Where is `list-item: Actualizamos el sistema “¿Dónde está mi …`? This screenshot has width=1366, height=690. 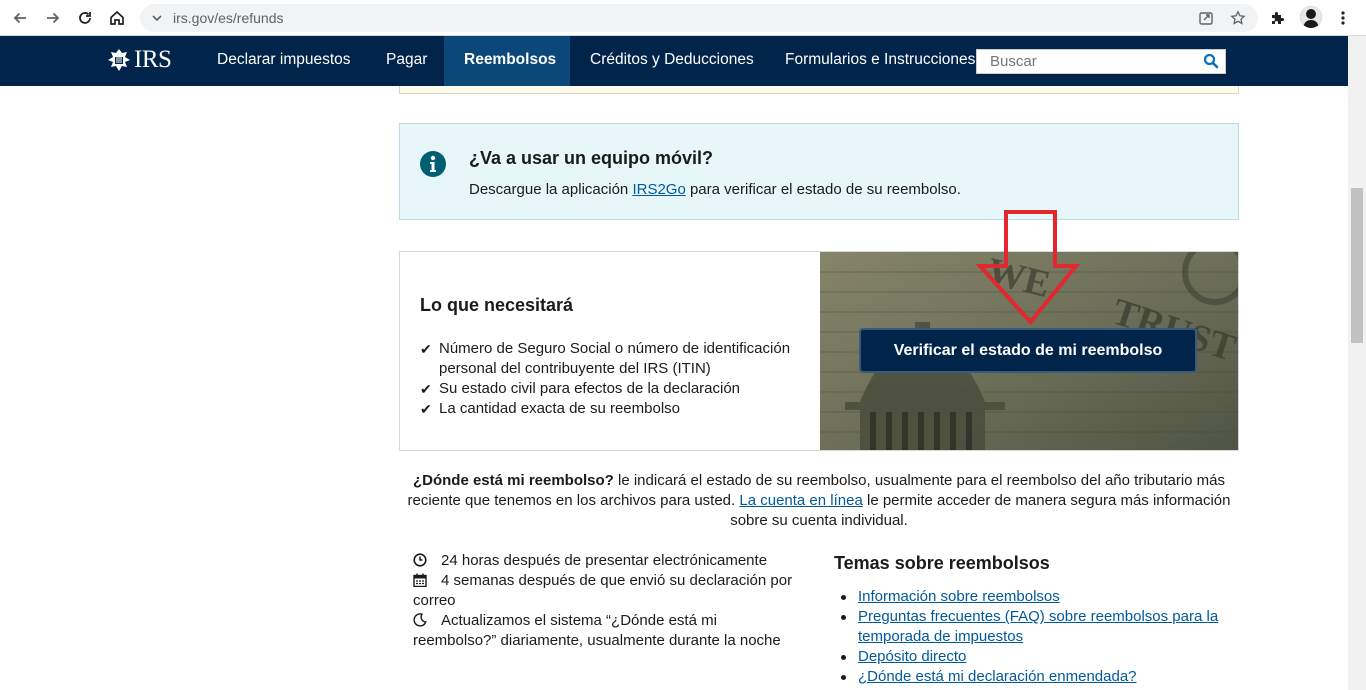
list-item: Actualizamos el sistema “¿Dónde está mi … is located at coordinates (604, 631).